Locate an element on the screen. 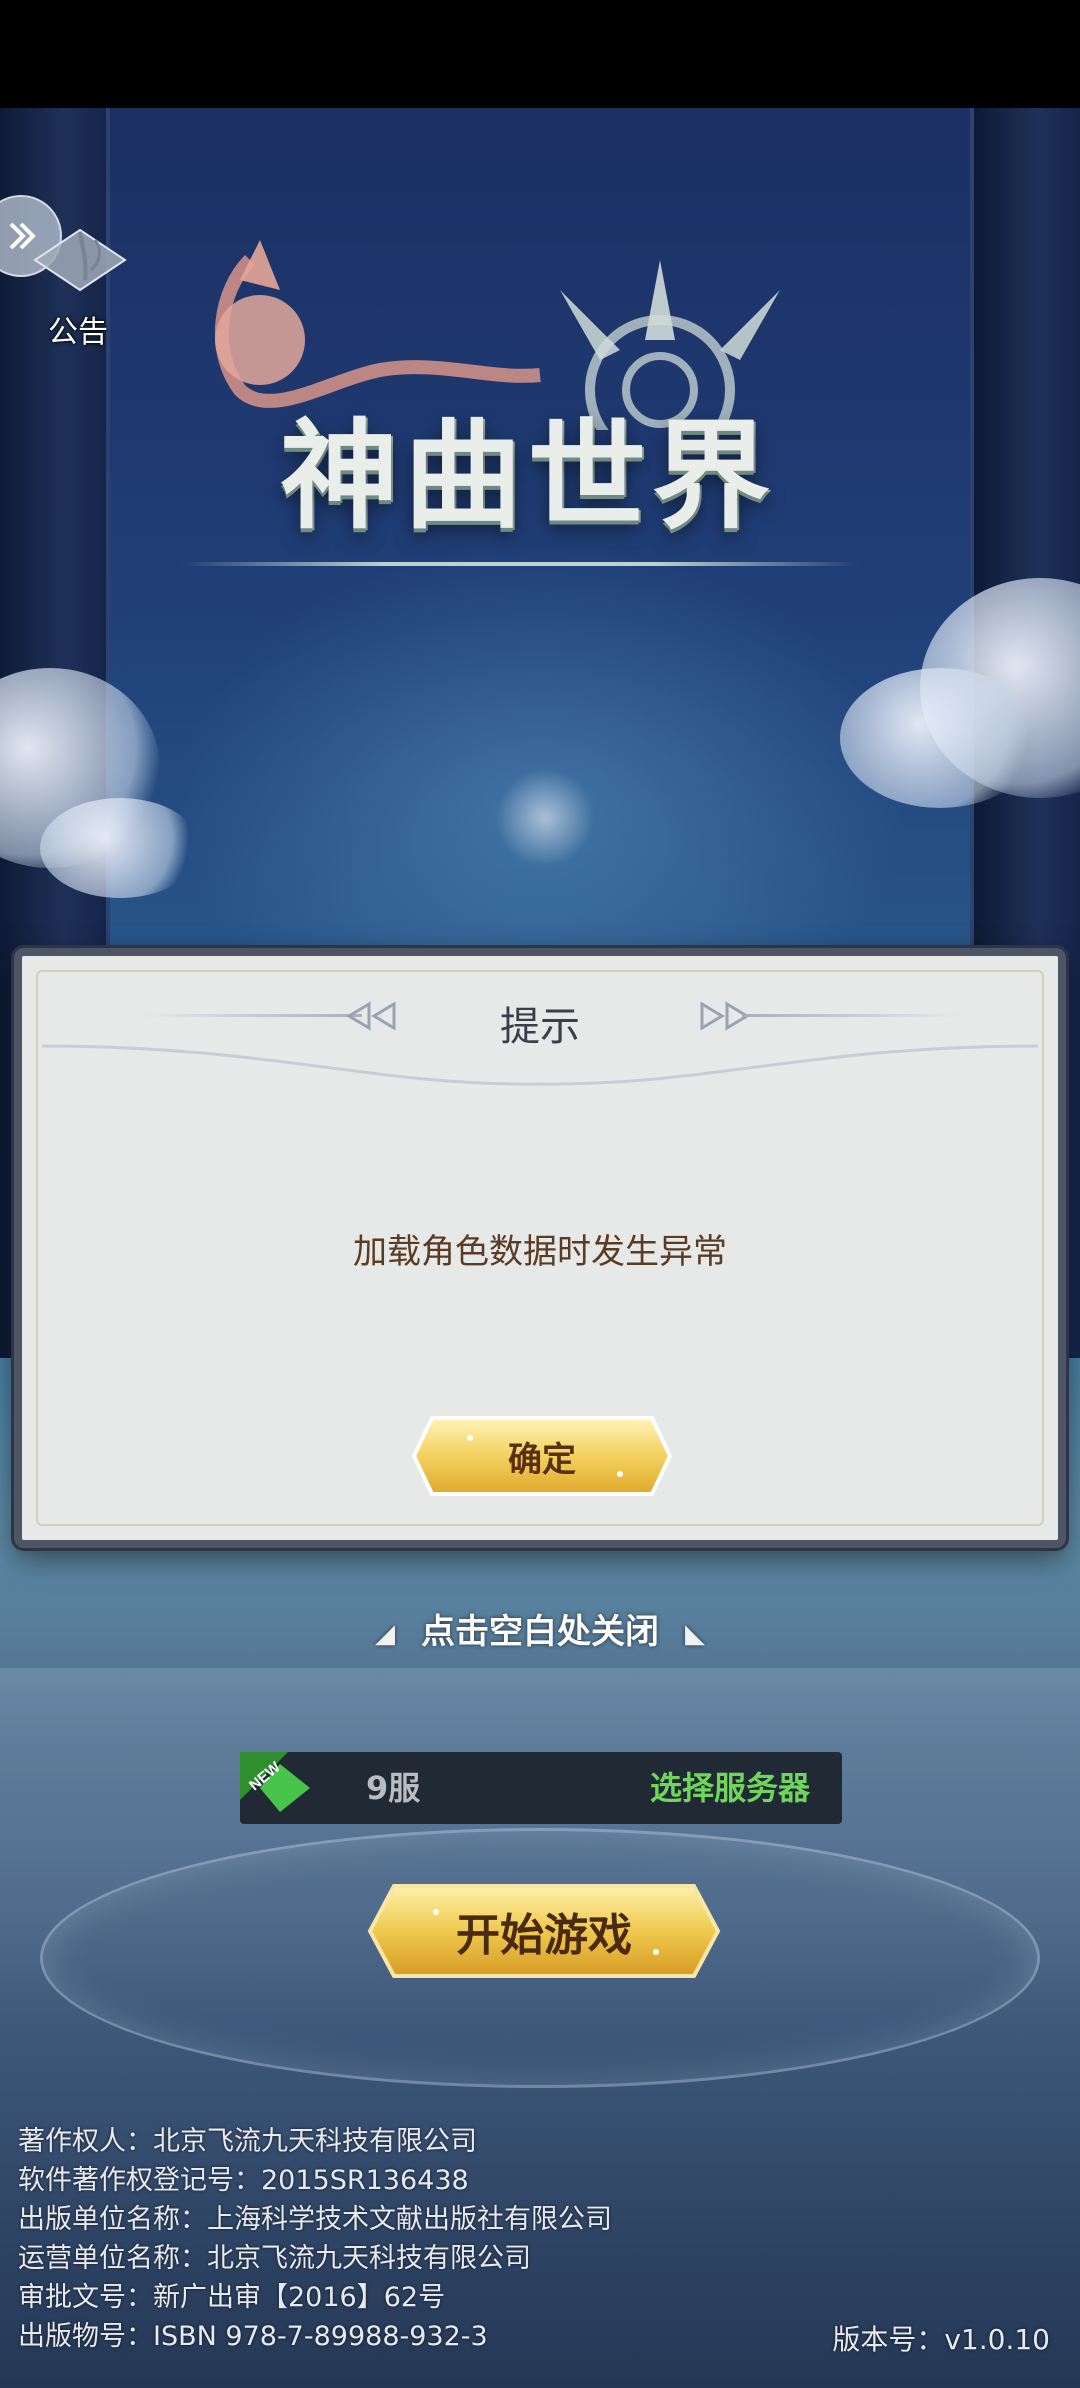  game-logo: 神曲世界 is located at coordinates (525, 410).